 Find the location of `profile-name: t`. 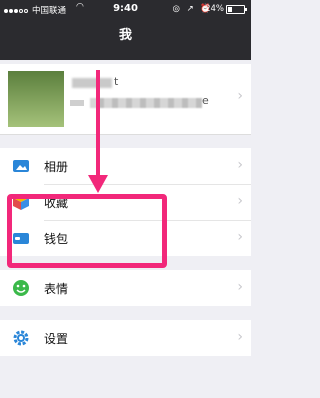

profile-name: t is located at coordinates (116, 81).